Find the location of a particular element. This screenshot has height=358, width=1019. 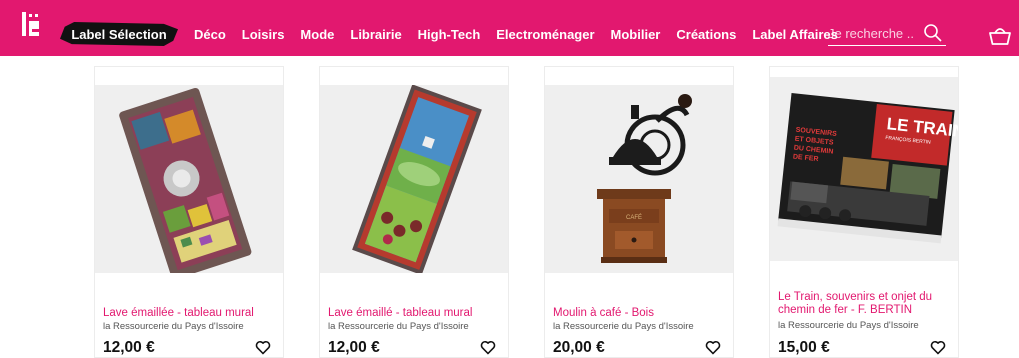

product-title-line-1: Le Train, souvenirs et onjet du is located at coordinates (855, 297).